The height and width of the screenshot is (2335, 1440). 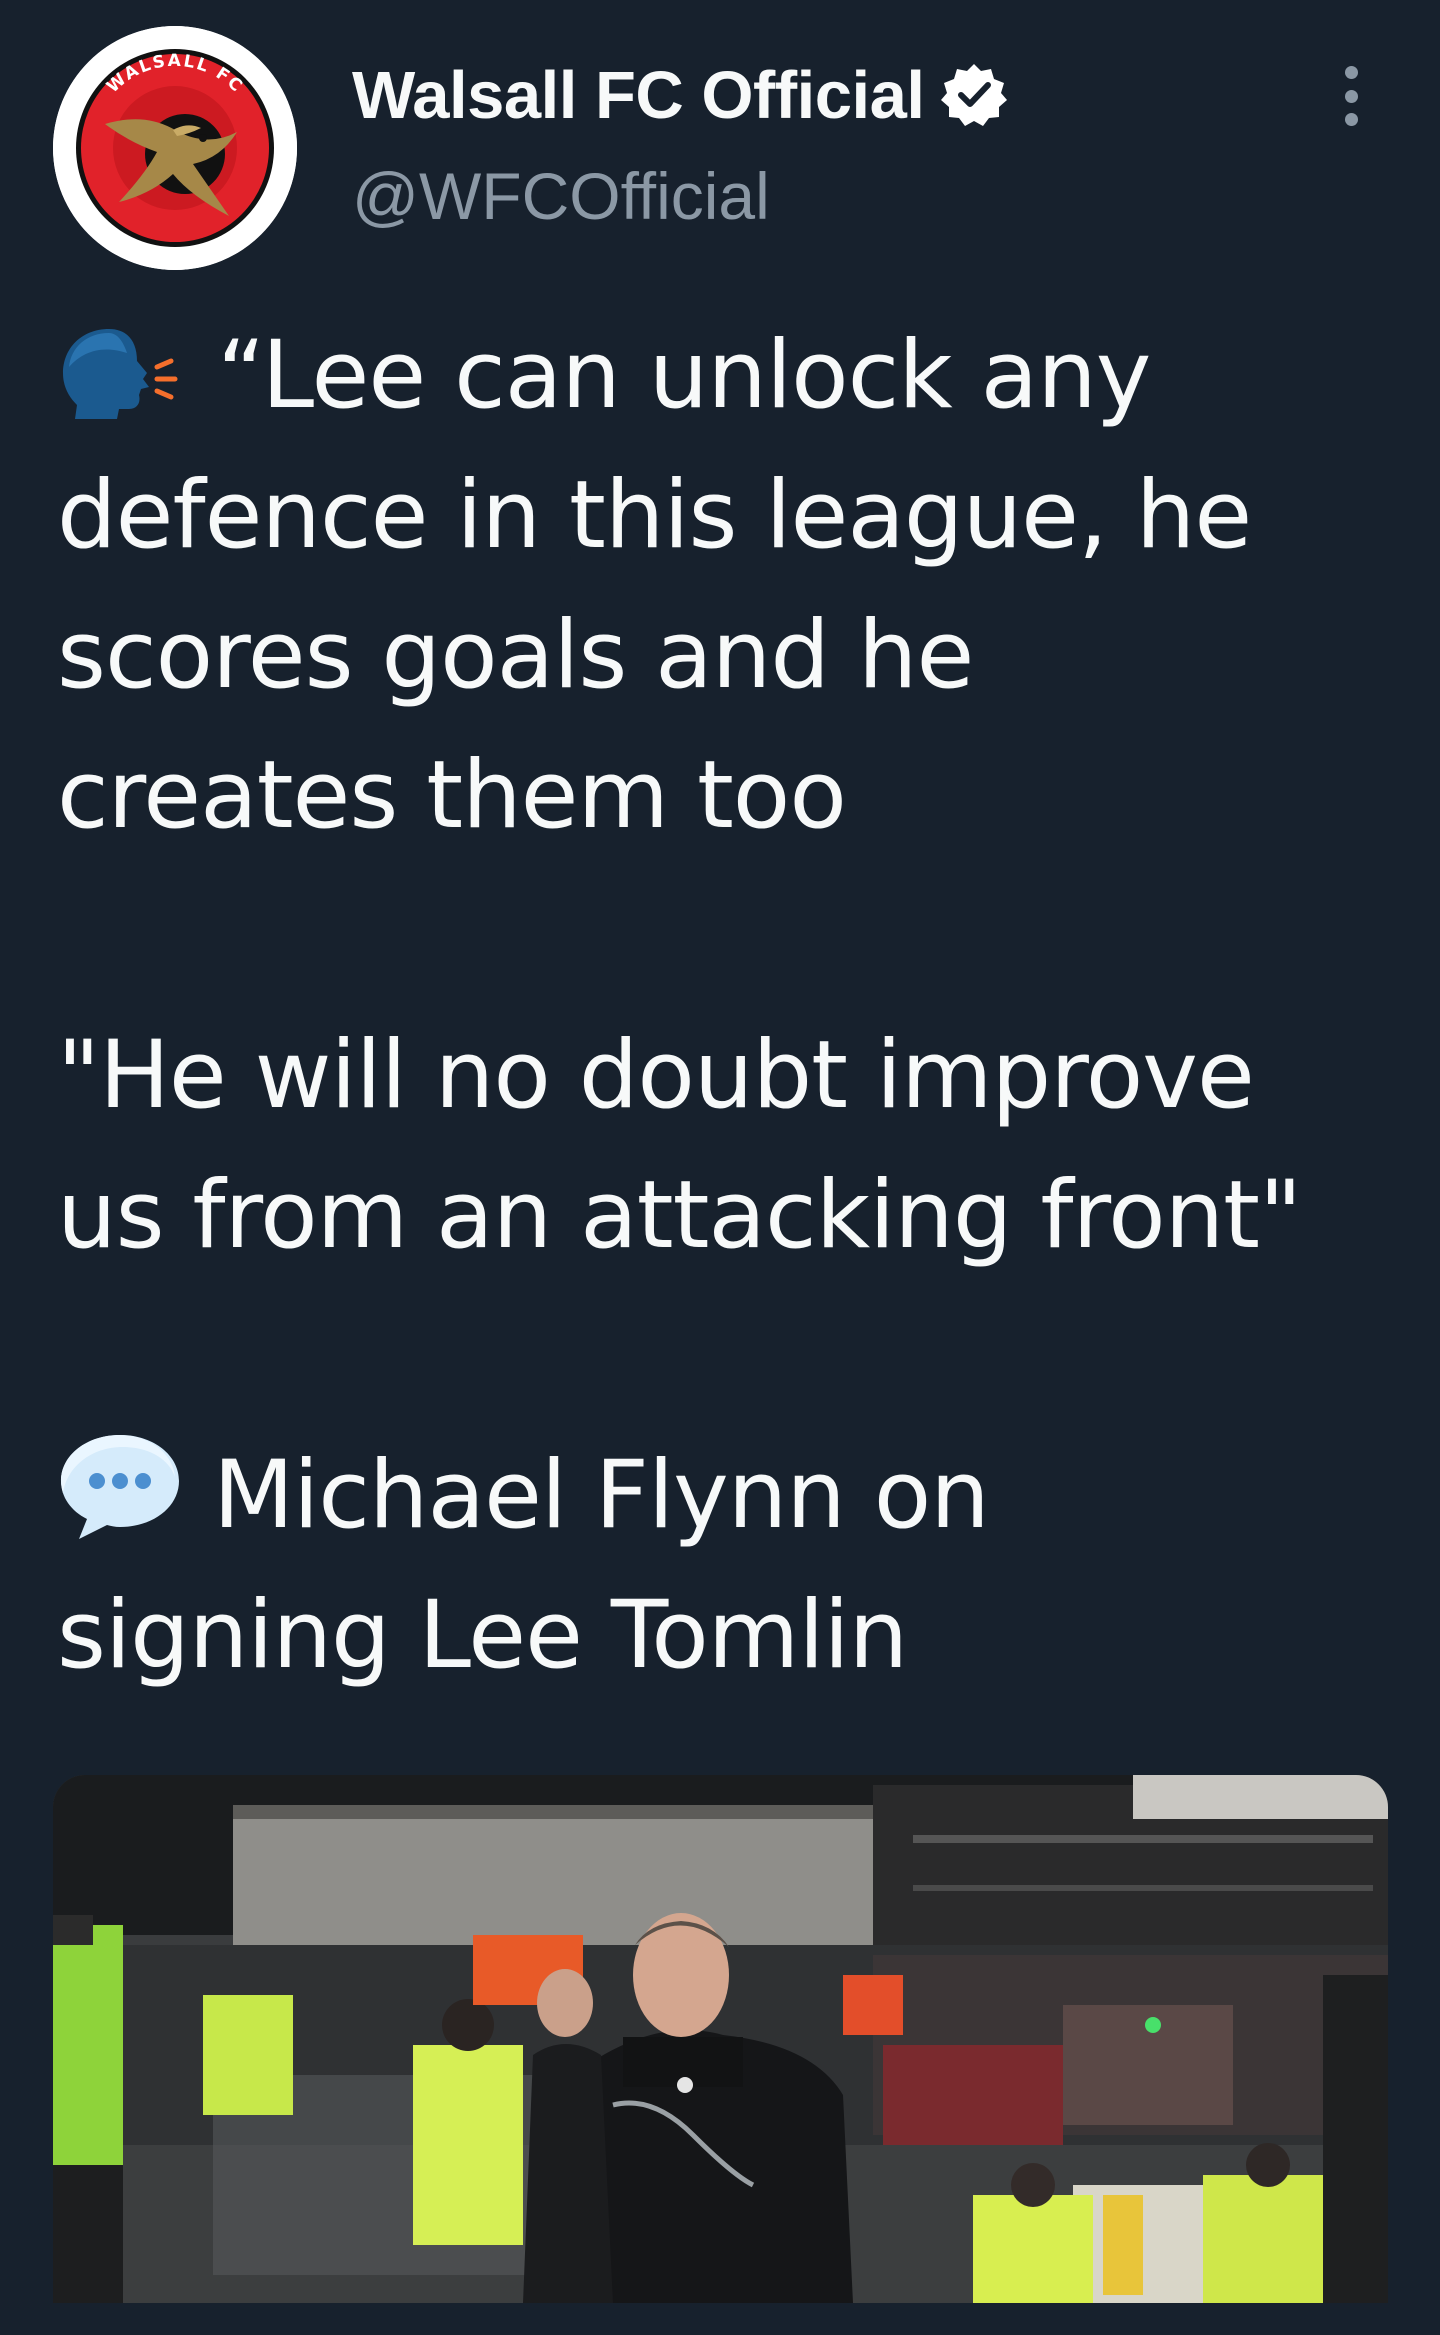 What do you see at coordinates (515, 655) in the screenshot?
I see `tweet-line: scores goals and he` at bounding box center [515, 655].